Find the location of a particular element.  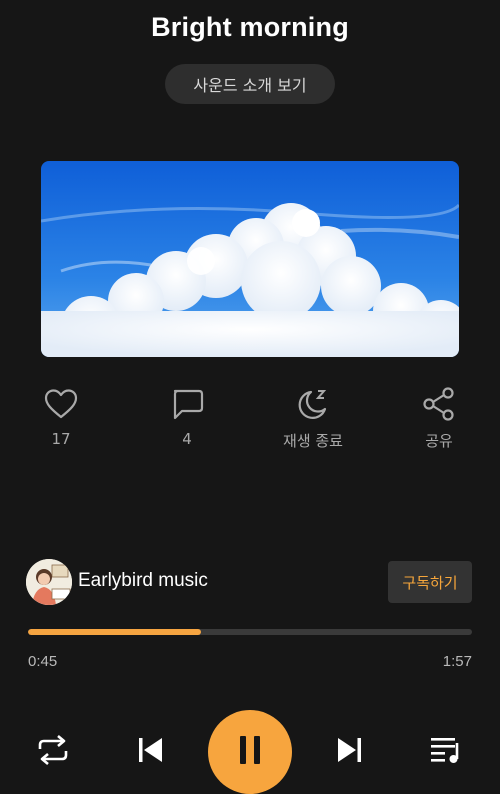

next-button is located at coordinates (350, 752).